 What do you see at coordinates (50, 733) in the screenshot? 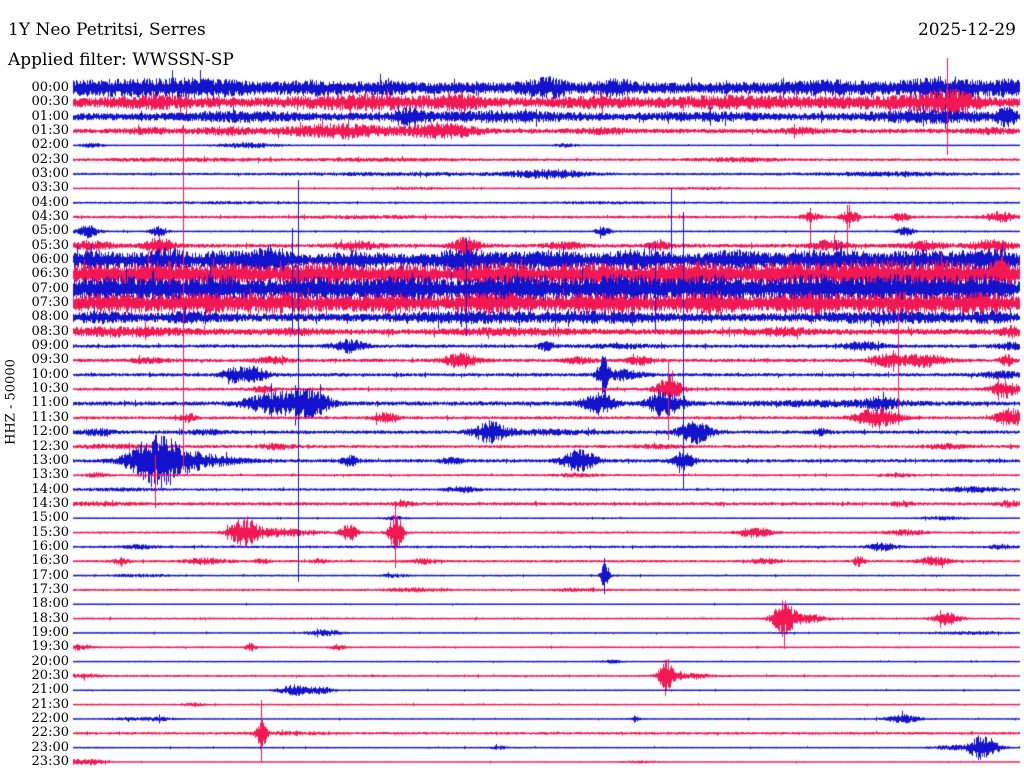
I see `time-label: 22:30` at bounding box center [50, 733].